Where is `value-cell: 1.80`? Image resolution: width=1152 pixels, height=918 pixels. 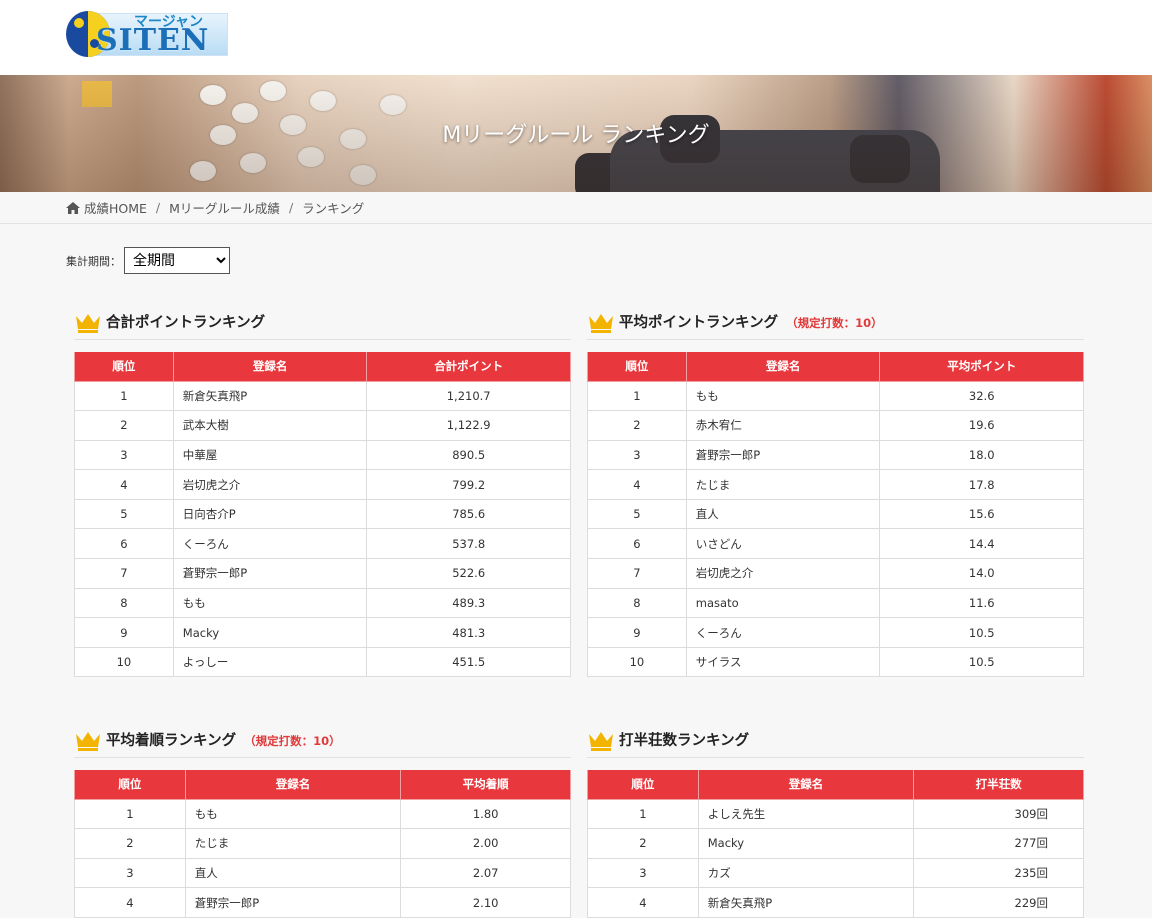 value-cell: 1.80 is located at coordinates (485, 814).